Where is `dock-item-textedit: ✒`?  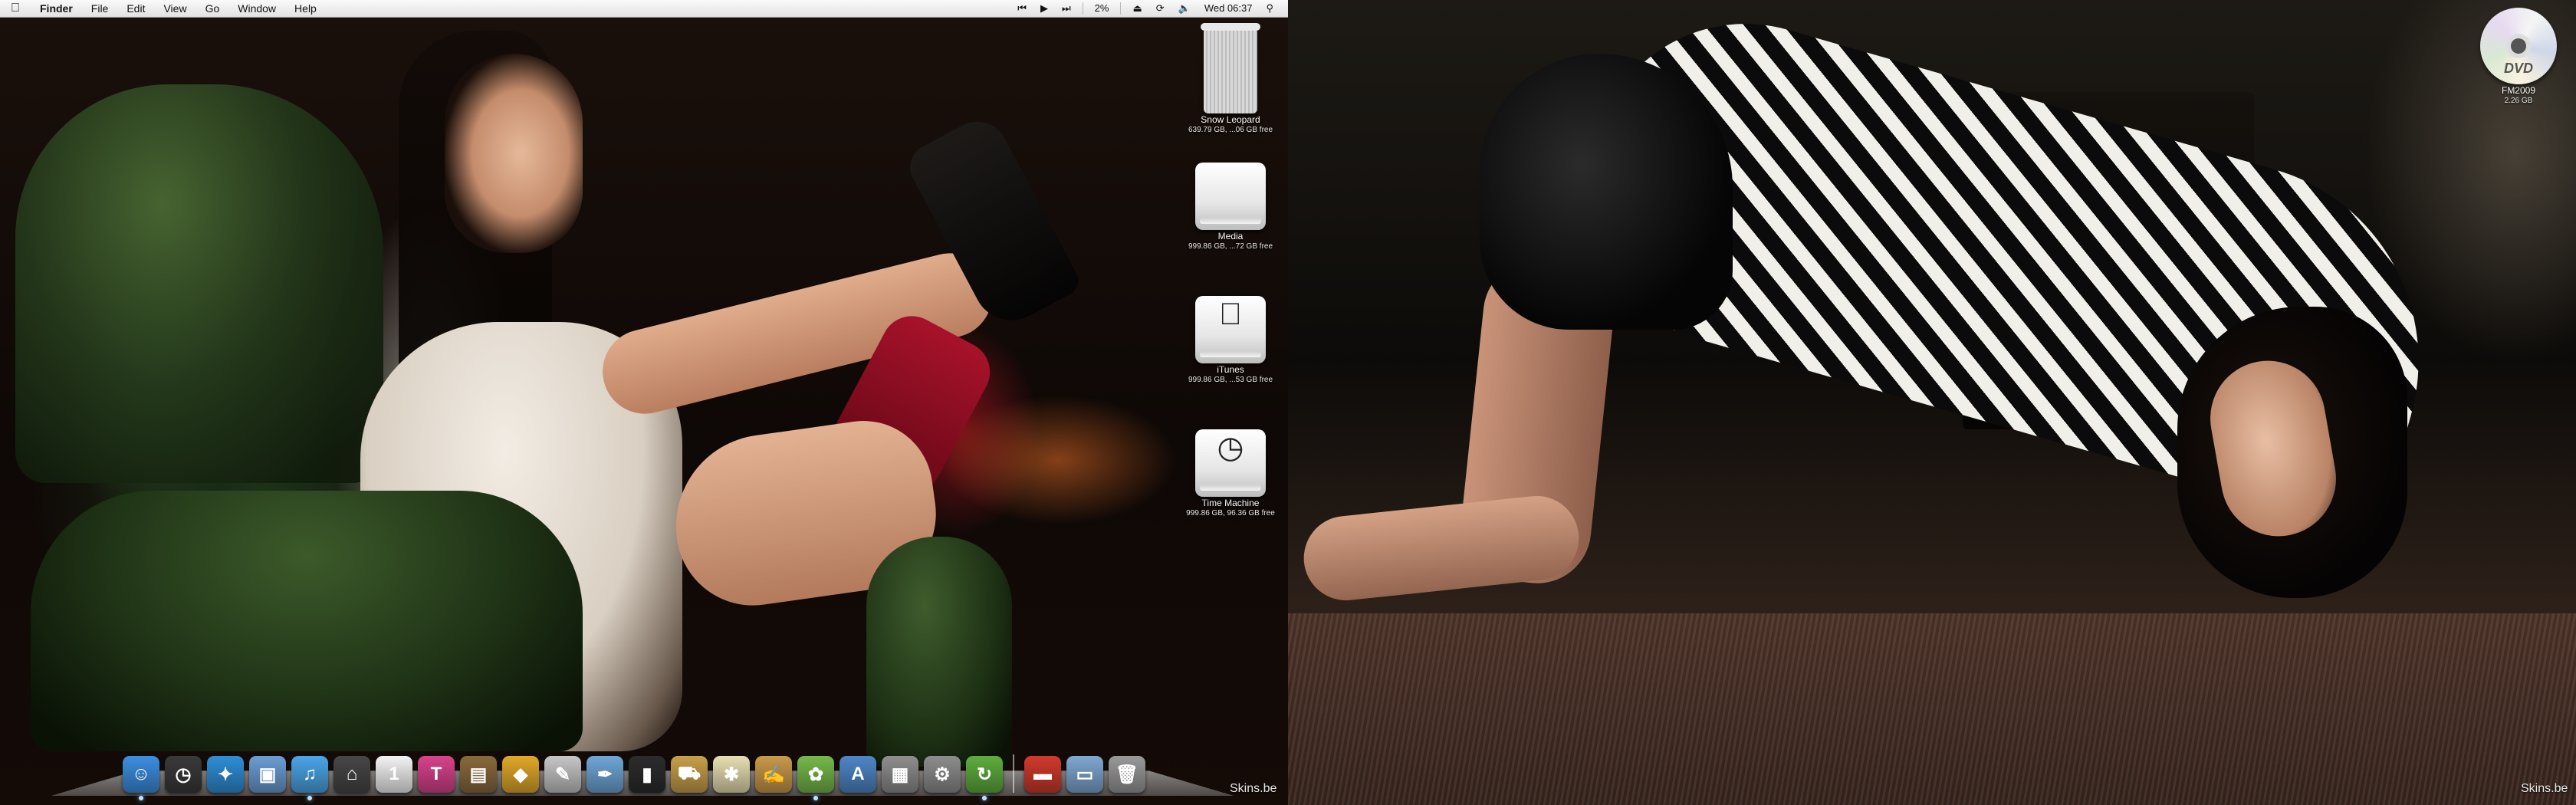
dock-item-textedit: ✒ is located at coordinates (605, 775).